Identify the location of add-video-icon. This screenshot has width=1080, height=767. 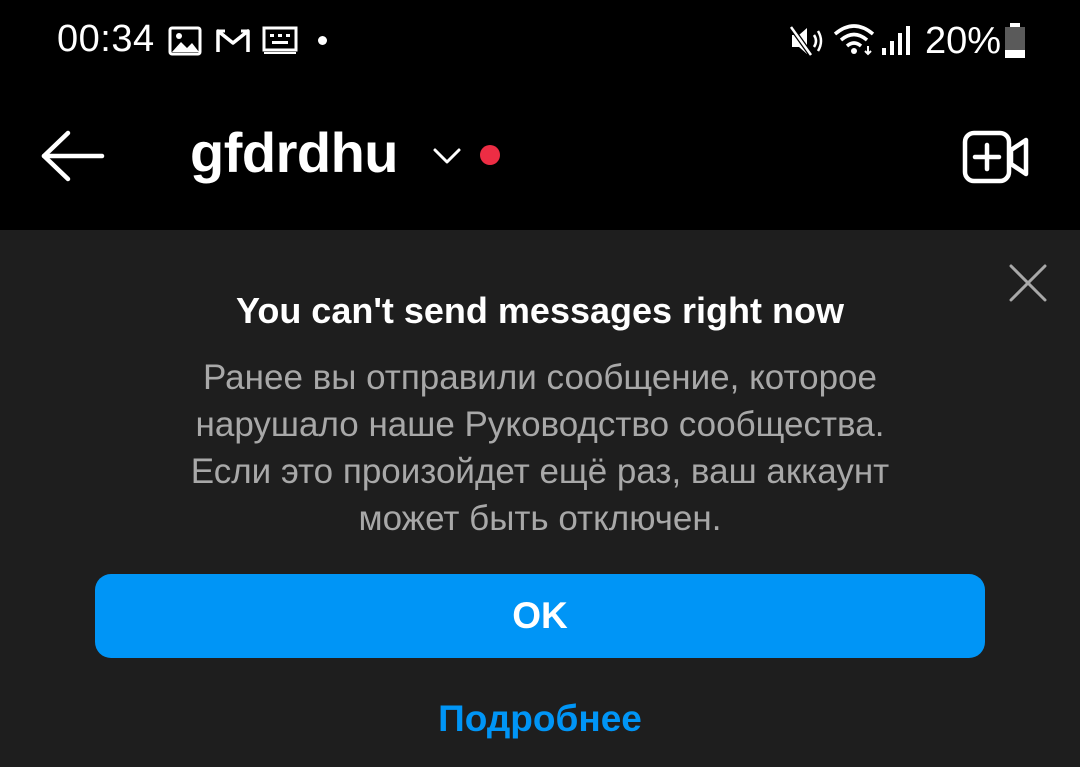
(995, 157).